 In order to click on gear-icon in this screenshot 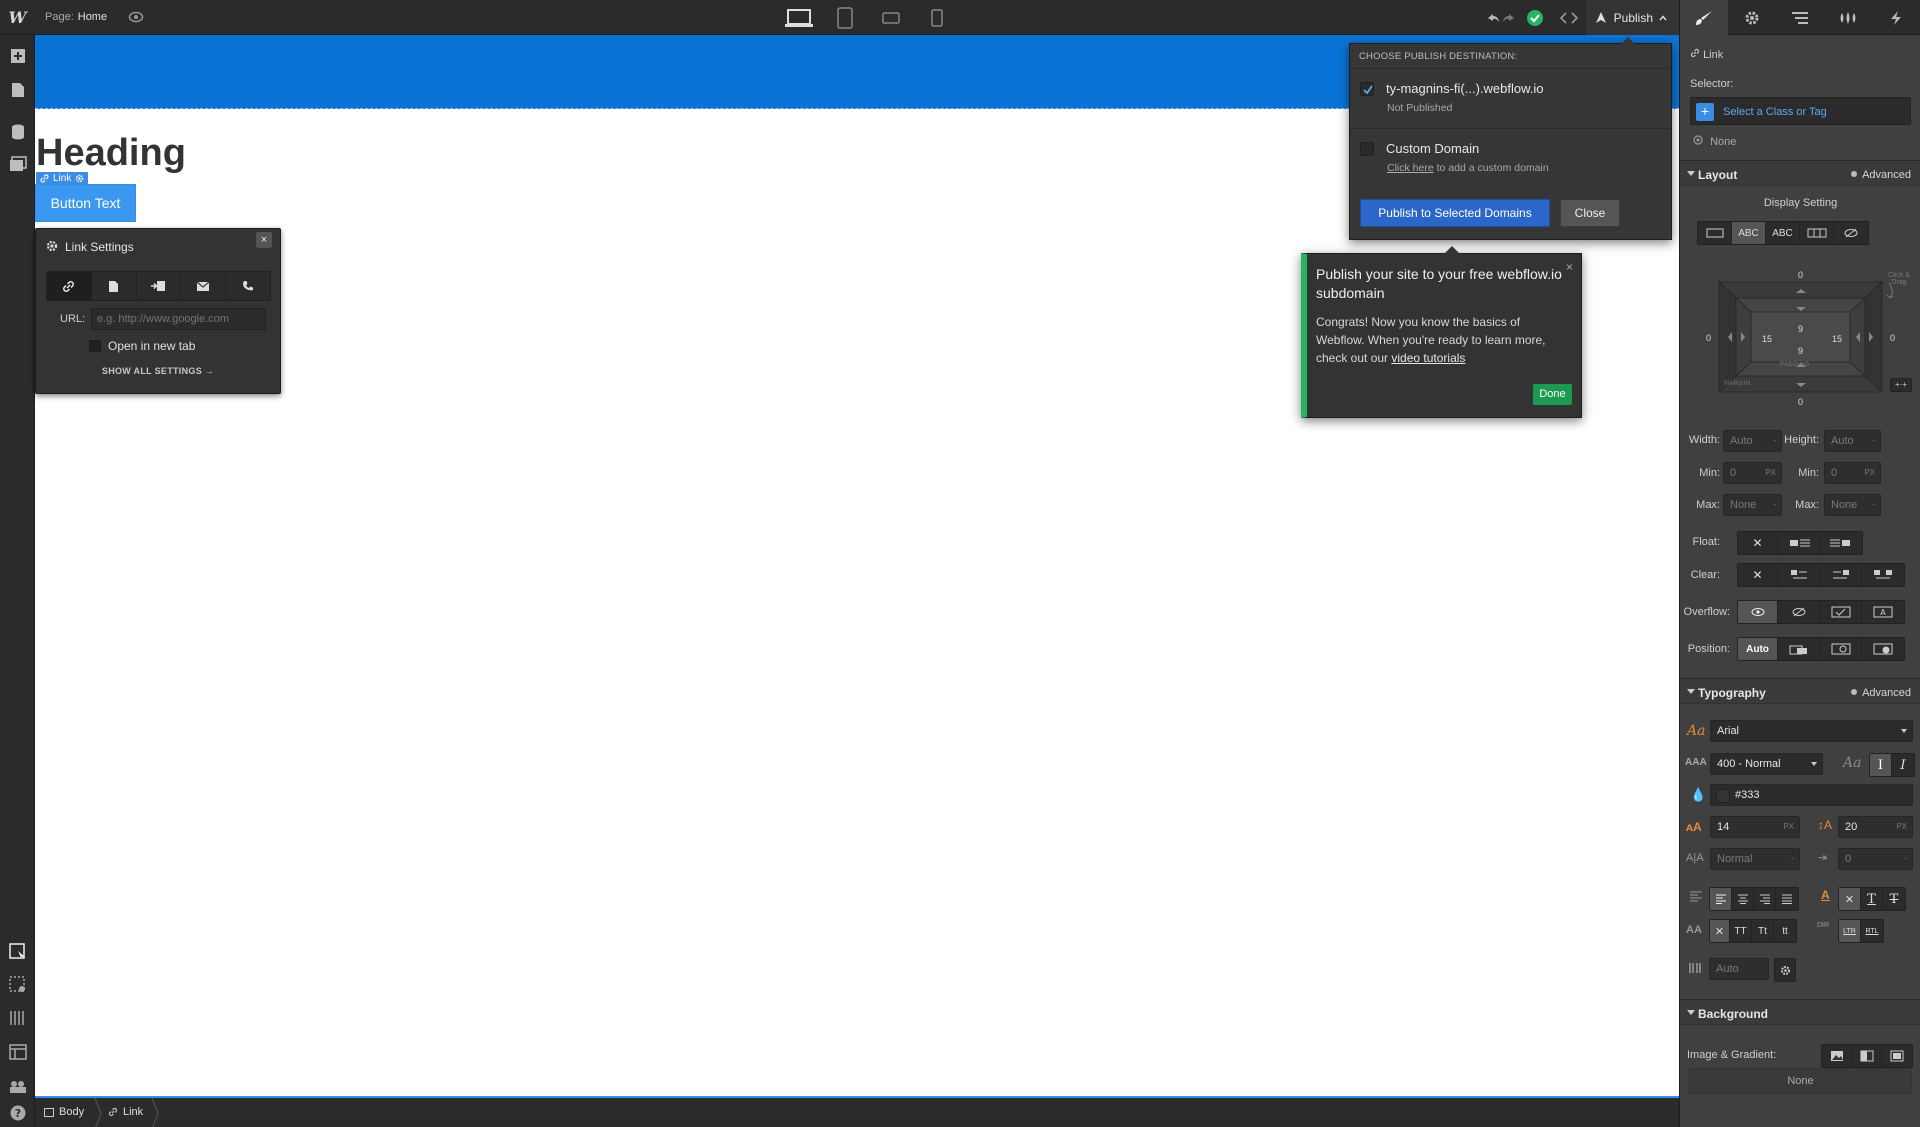, I will do `click(79, 178)`.